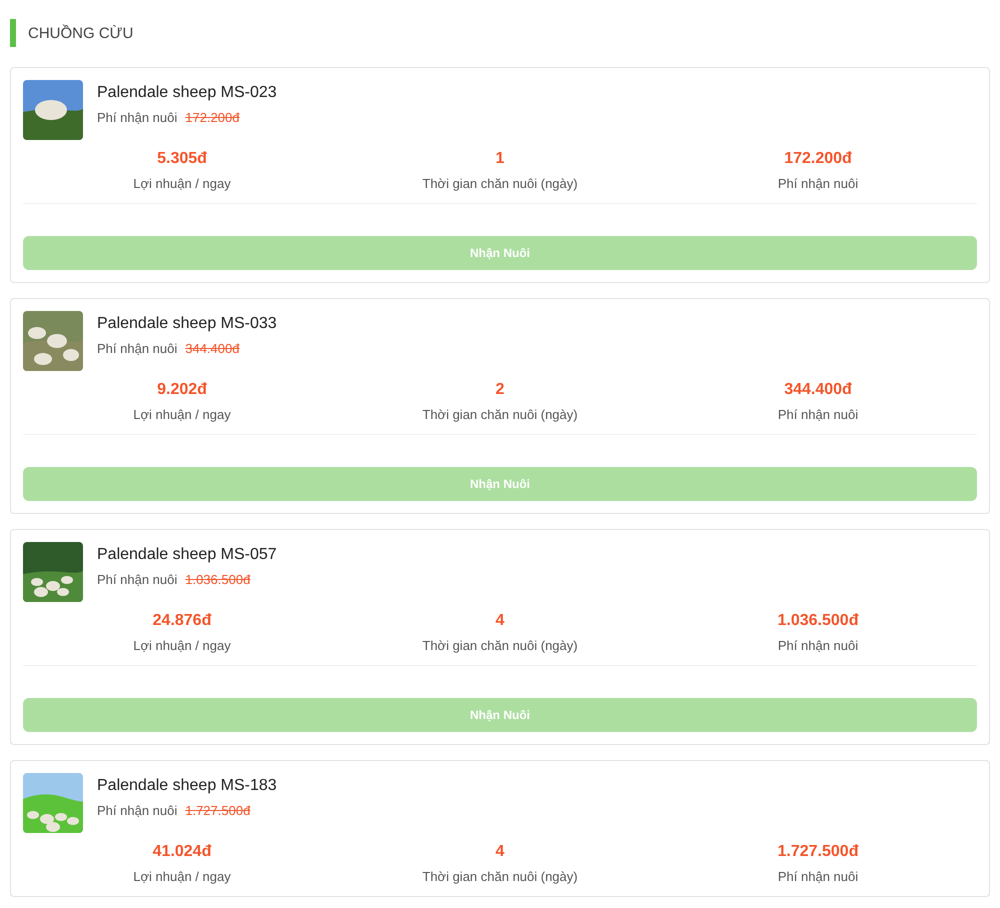 The width and height of the screenshot is (1000, 908). What do you see at coordinates (13, 33) in the screenshot?
I see `accent-bar` at bounding box center [13, 33].